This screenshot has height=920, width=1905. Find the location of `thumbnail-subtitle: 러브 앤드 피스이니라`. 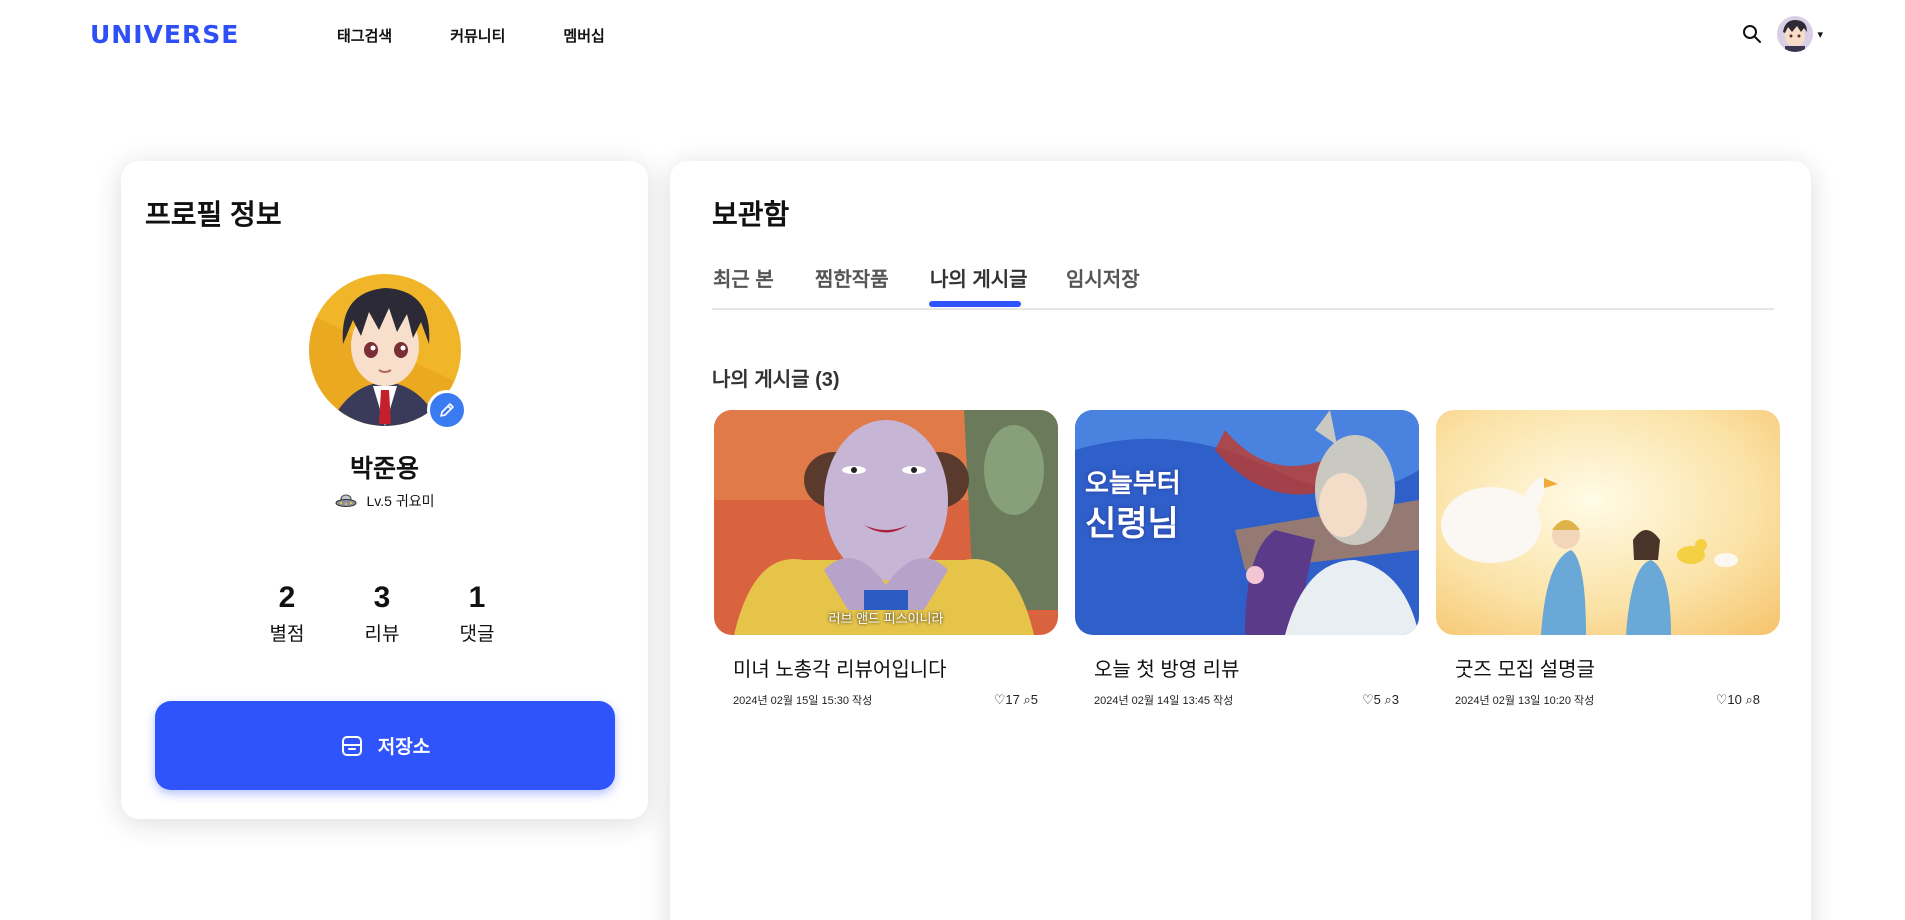

thumbnail-subtitle: 러브 앤드 피스이니라 is located at coordinates (886, 618).